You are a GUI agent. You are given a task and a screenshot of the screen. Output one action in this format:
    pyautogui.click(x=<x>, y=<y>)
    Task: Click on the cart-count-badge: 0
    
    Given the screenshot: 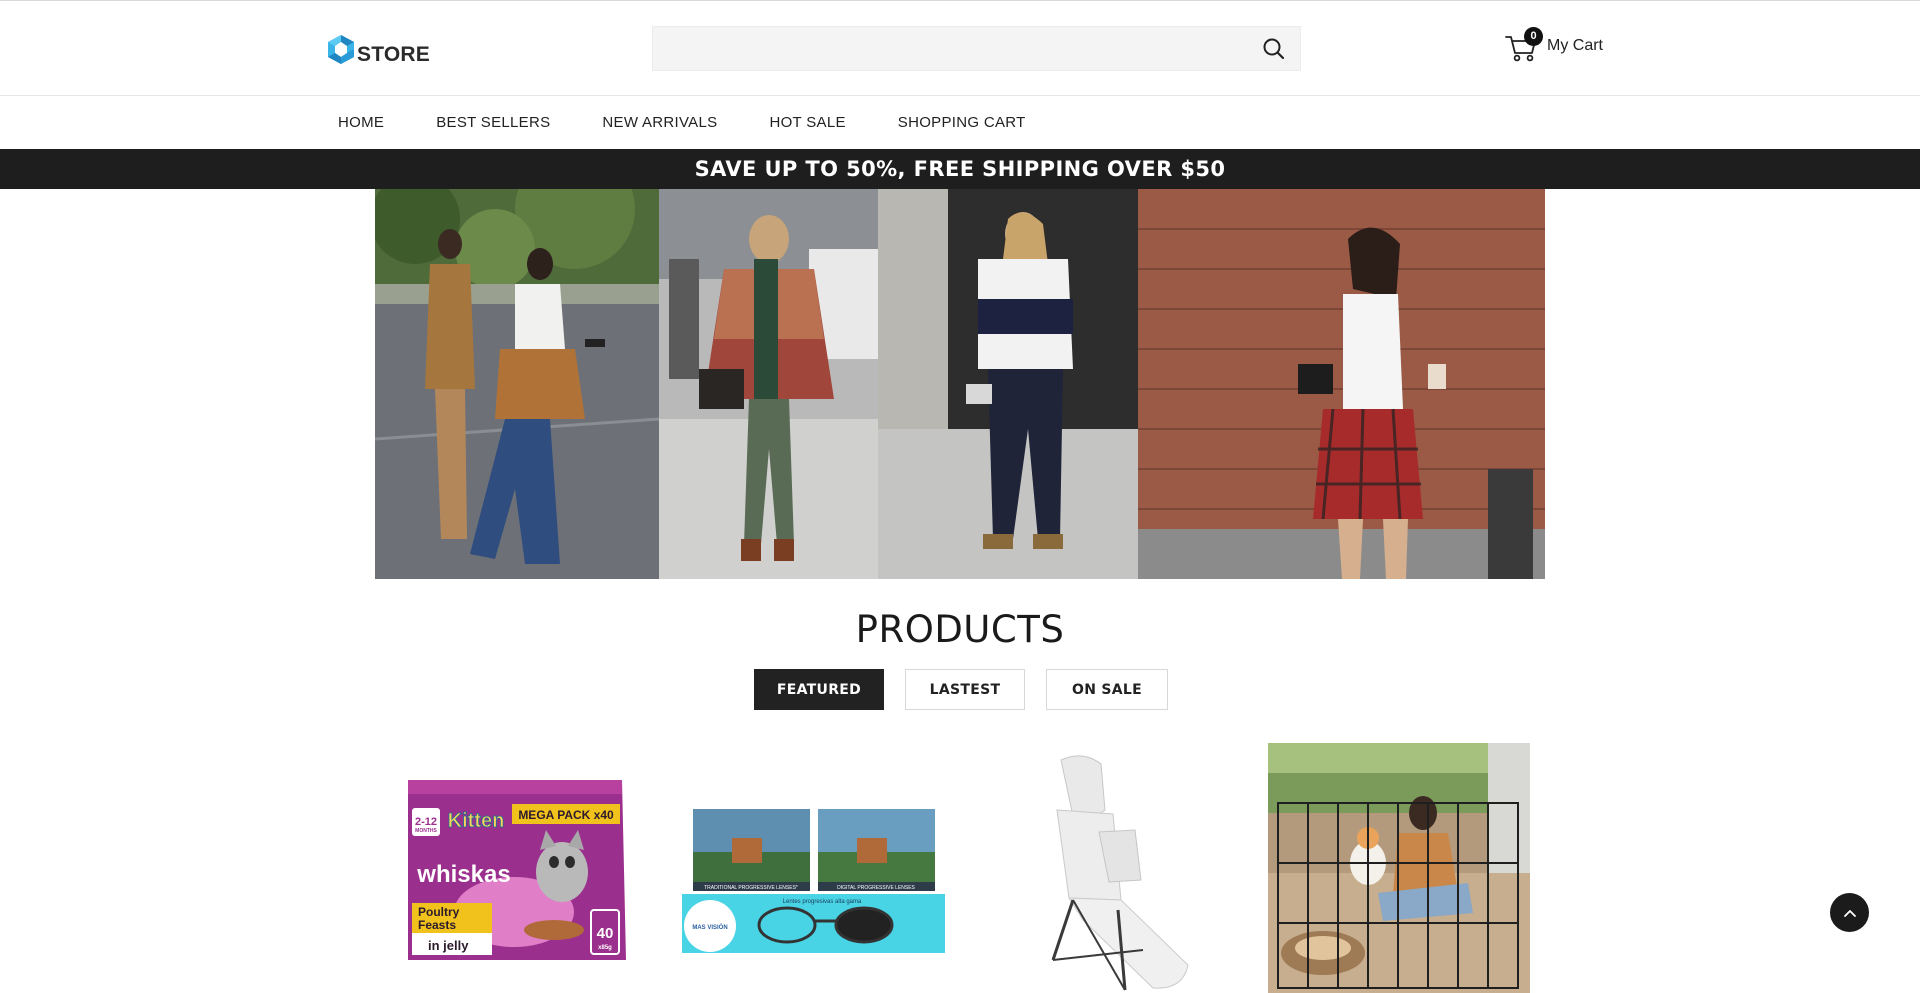 What is the action you would take?
    pyautogui.click(x=1533, y=36)
    